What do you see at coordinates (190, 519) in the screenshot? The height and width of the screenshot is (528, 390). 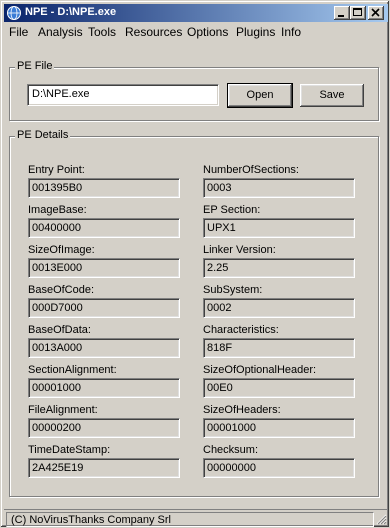 I see `status-text: (C) NoVirusThanks Company Srl` at bounding box center [190, 519].